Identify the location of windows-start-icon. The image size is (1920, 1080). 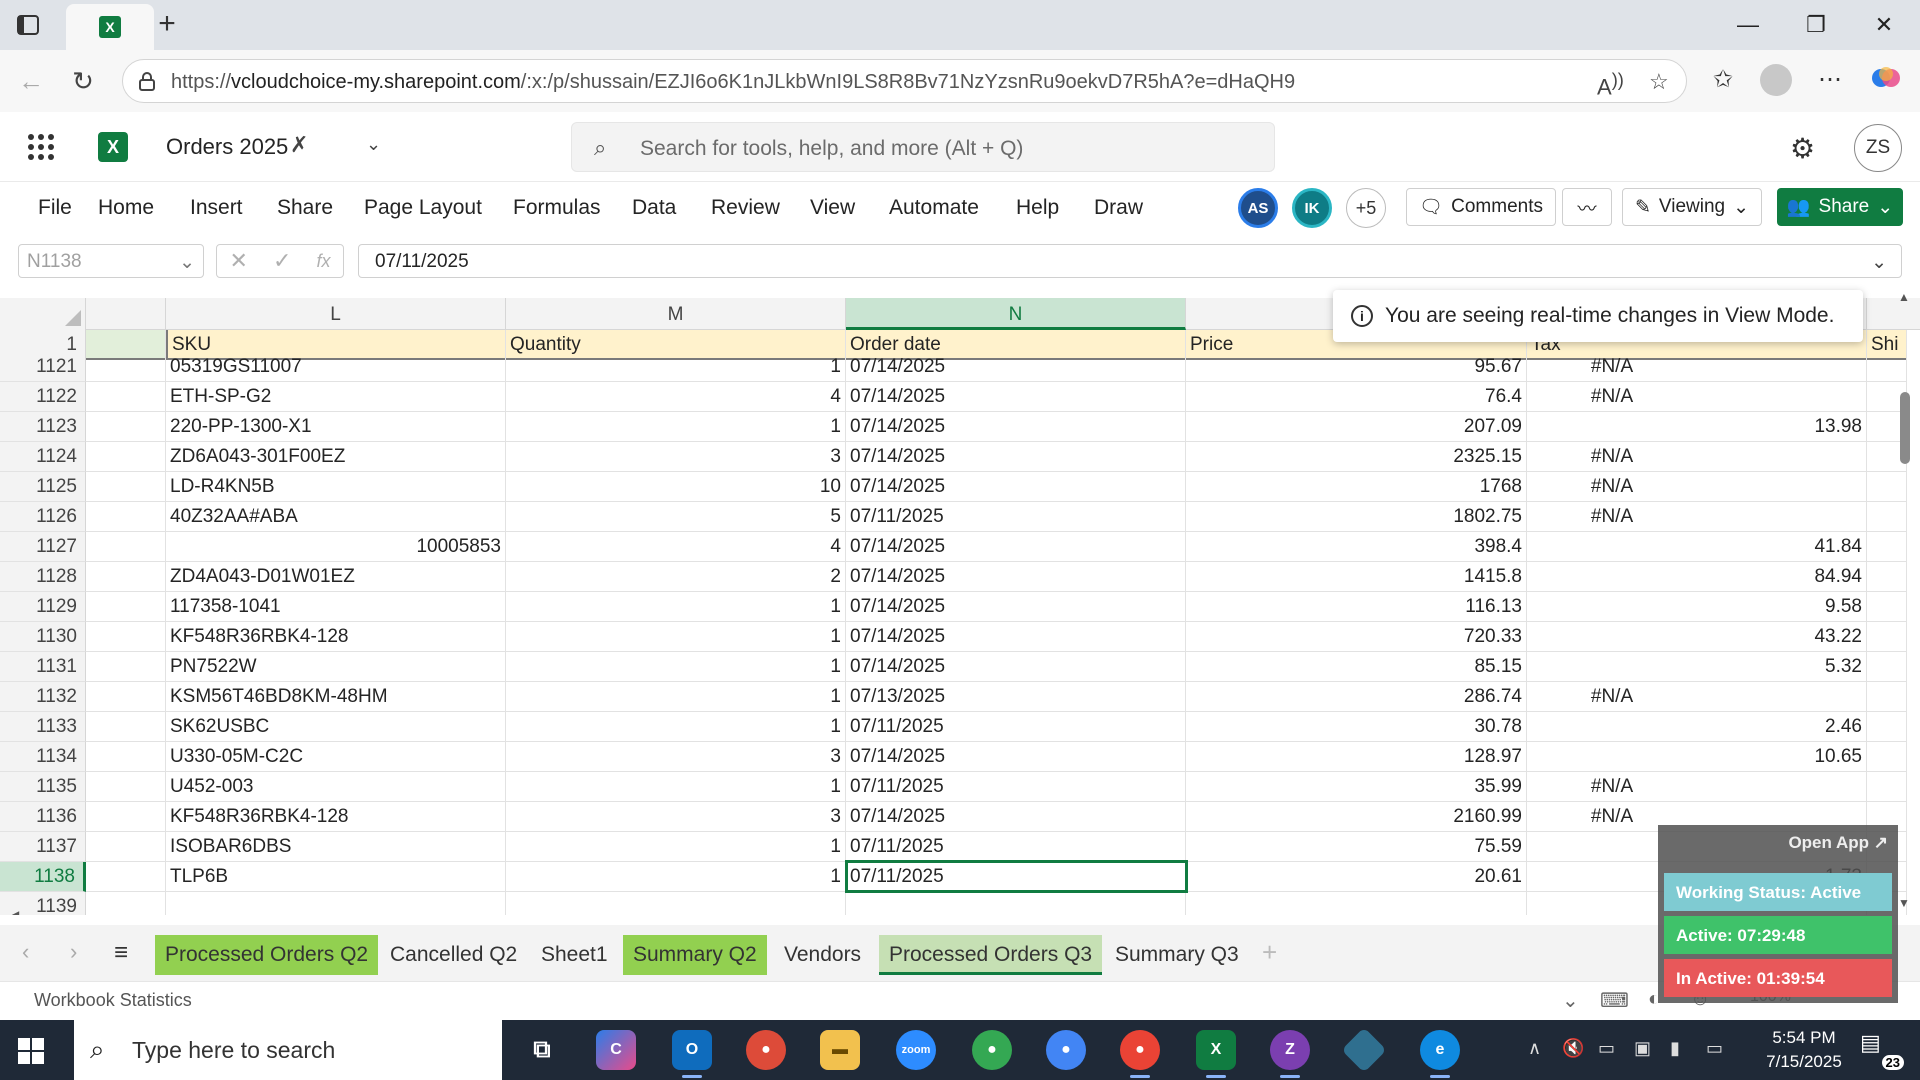
(31, 1051).